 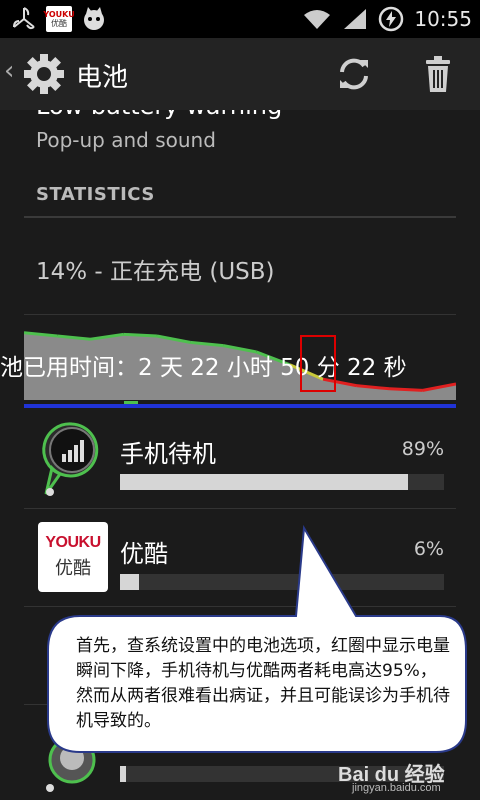 I want to click on back-chevron-icon: ‹, so click(x=9, y=71).